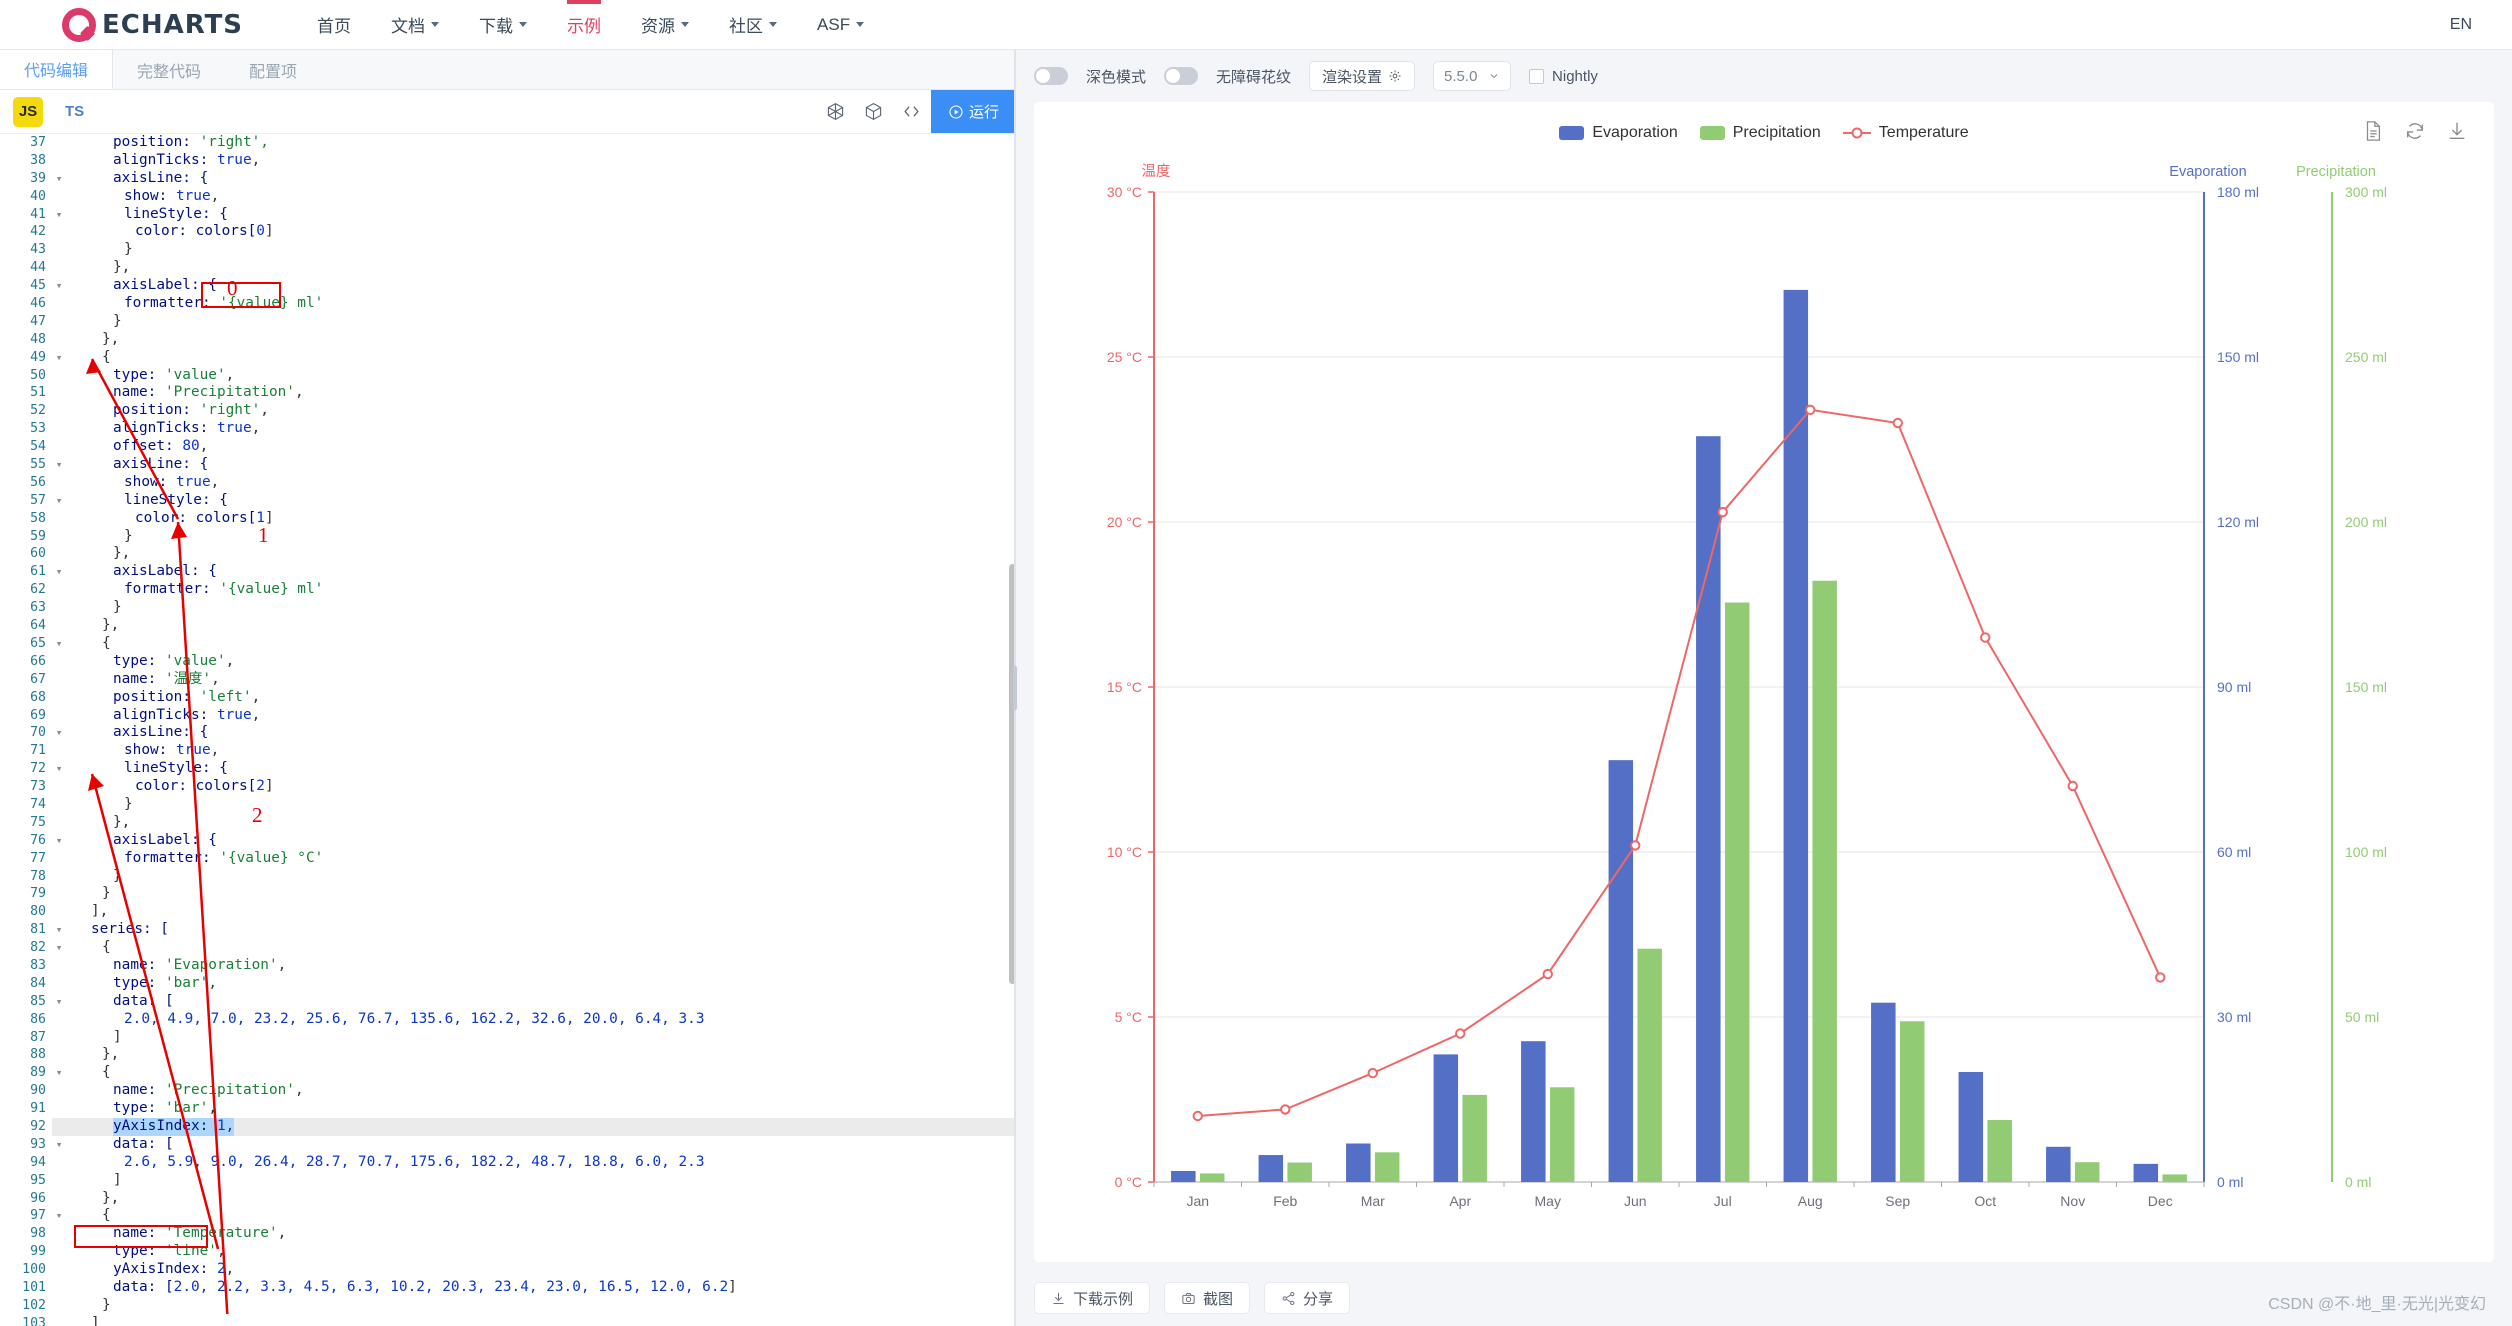  What do you see at coordinates (508, 554) in the screenshot?
I see `code-line: 60},` at bounding box center [508, 554].